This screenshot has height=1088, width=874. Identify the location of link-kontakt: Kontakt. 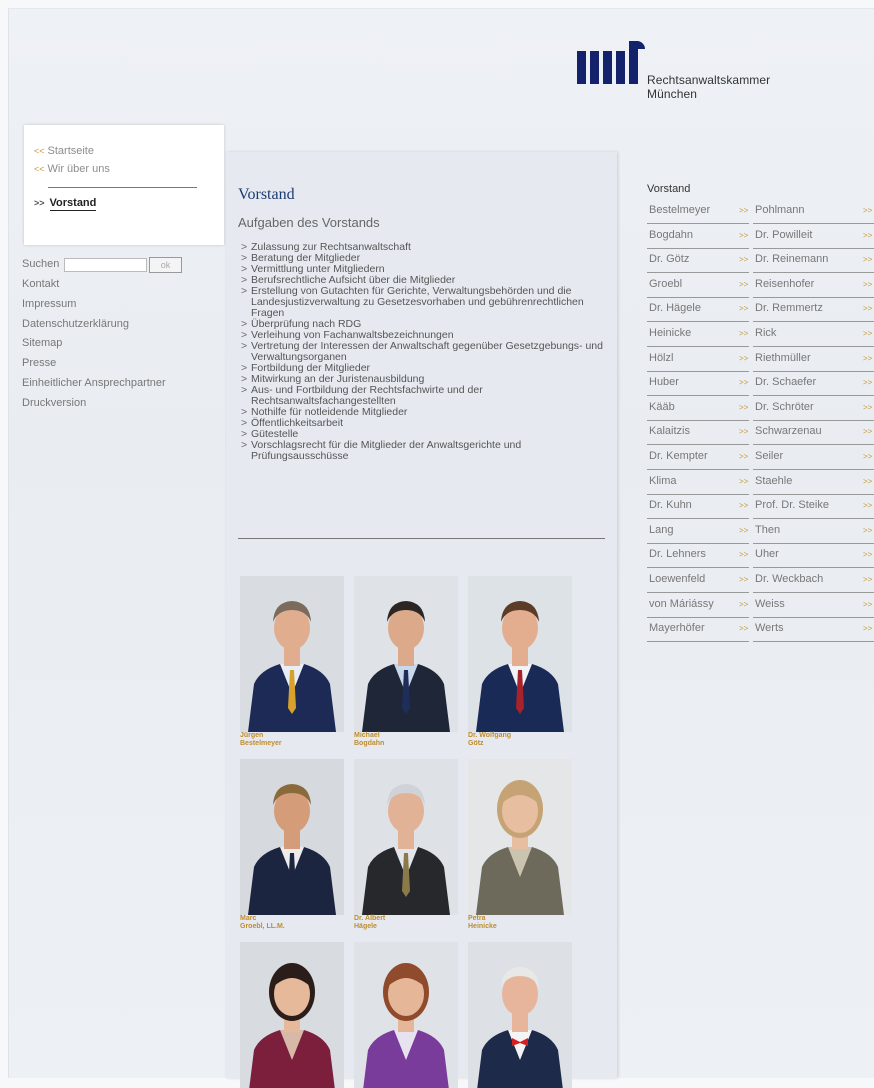
(40, 284).